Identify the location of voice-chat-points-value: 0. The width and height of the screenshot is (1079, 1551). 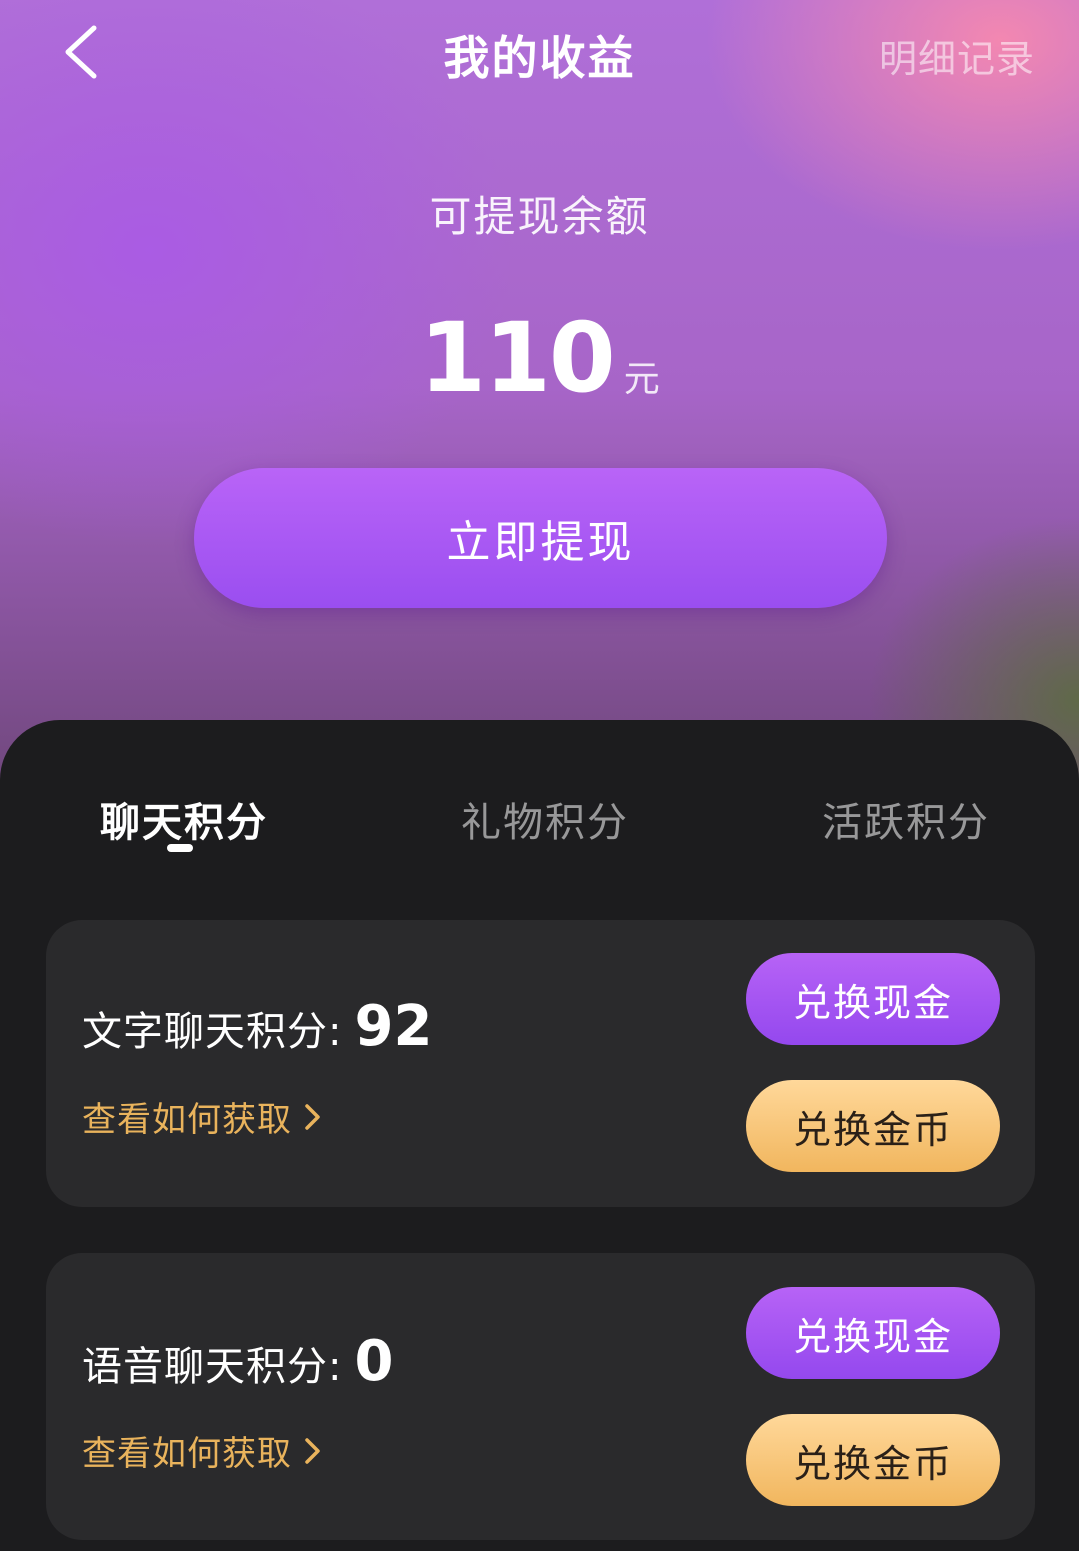
(374, 1361).